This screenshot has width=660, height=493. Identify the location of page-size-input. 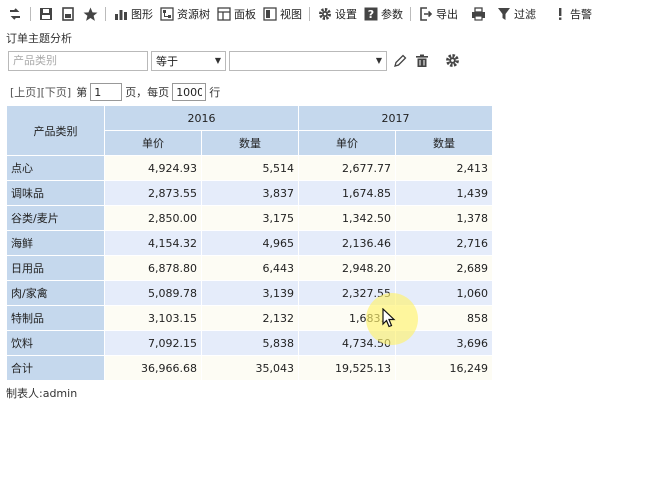
(189, 92).